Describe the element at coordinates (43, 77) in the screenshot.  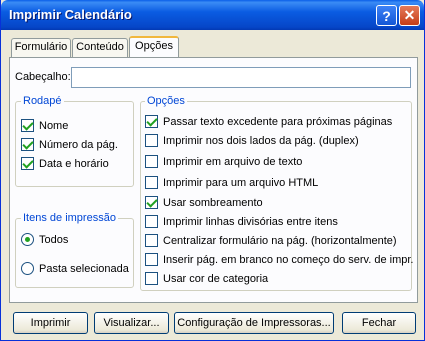
I see `header-label: Cabeçalho:` at that location.